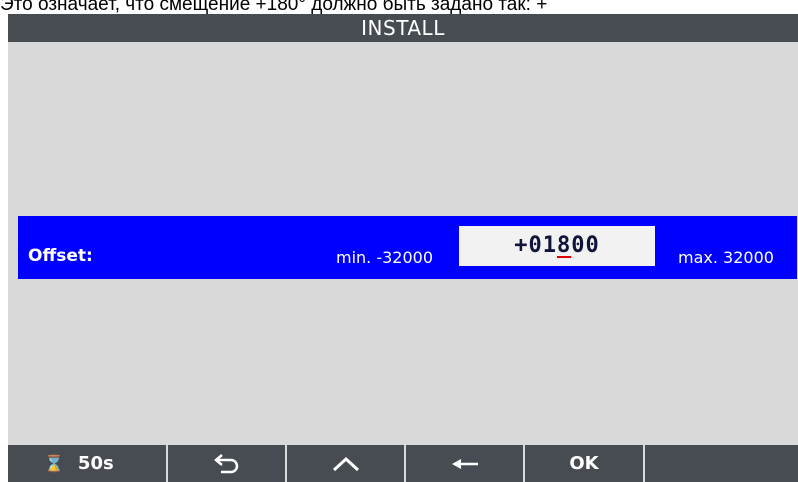  What do you see at coordinates (592, 245) in the screenshot?
I see `value-digit-5: 0` at bounding box center [592, 245].